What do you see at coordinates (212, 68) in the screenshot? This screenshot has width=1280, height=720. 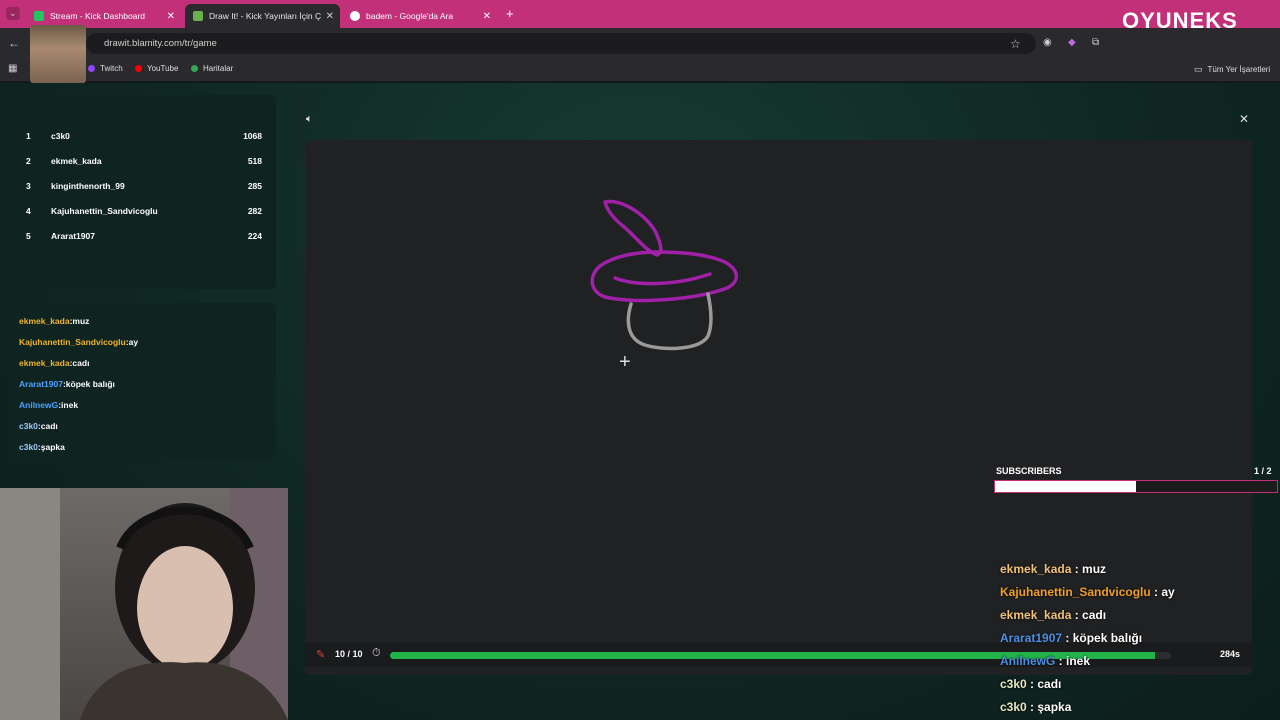 I see `bookmark-maps: Haritalar` at bounding box center [212, 68].